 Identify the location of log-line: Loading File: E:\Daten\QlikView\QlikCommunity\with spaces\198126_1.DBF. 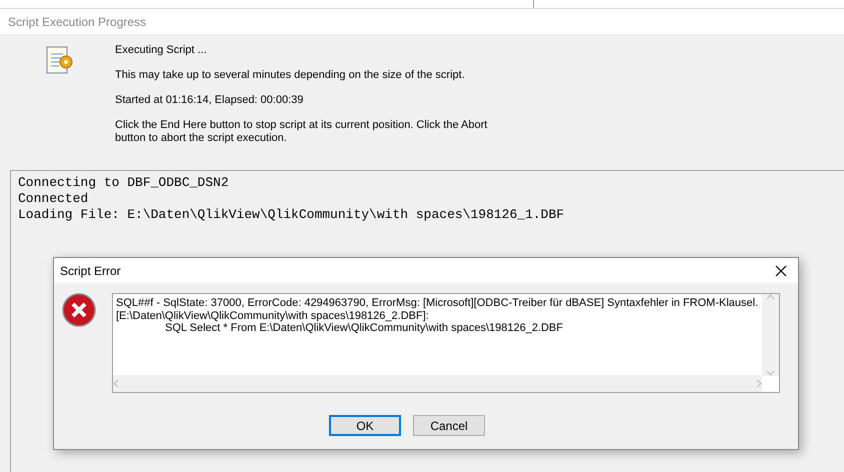
(292, 215).